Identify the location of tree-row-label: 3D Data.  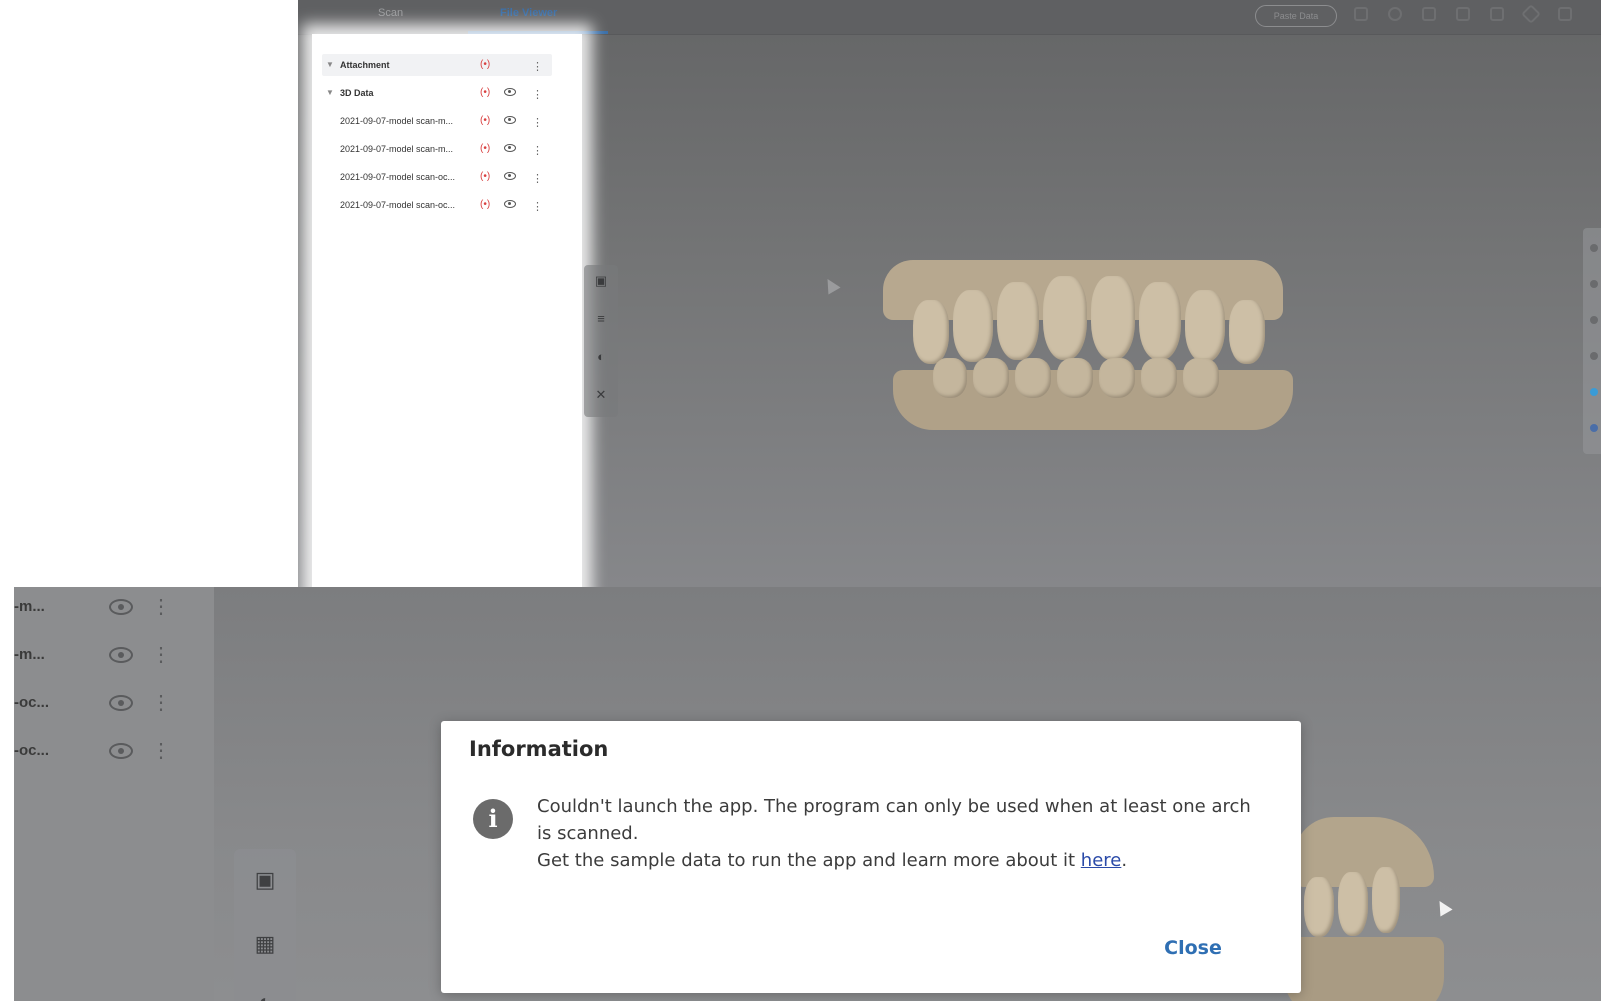
(357, 93).